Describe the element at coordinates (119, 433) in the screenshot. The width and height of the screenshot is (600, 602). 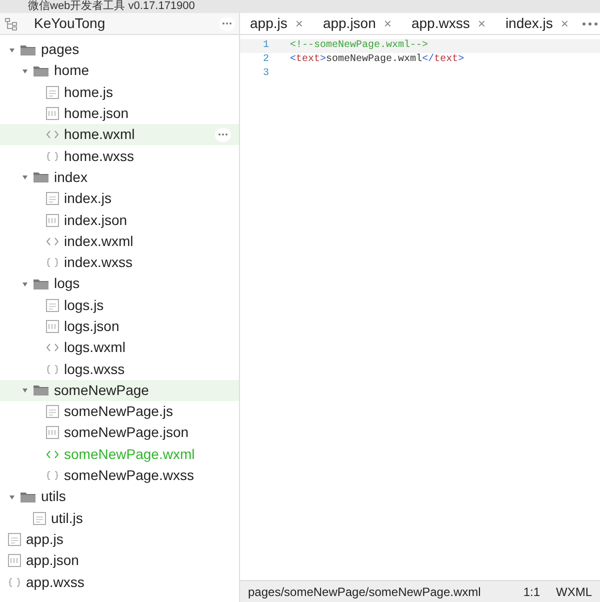
I see `tree-item: someNewPage.json` at that location.